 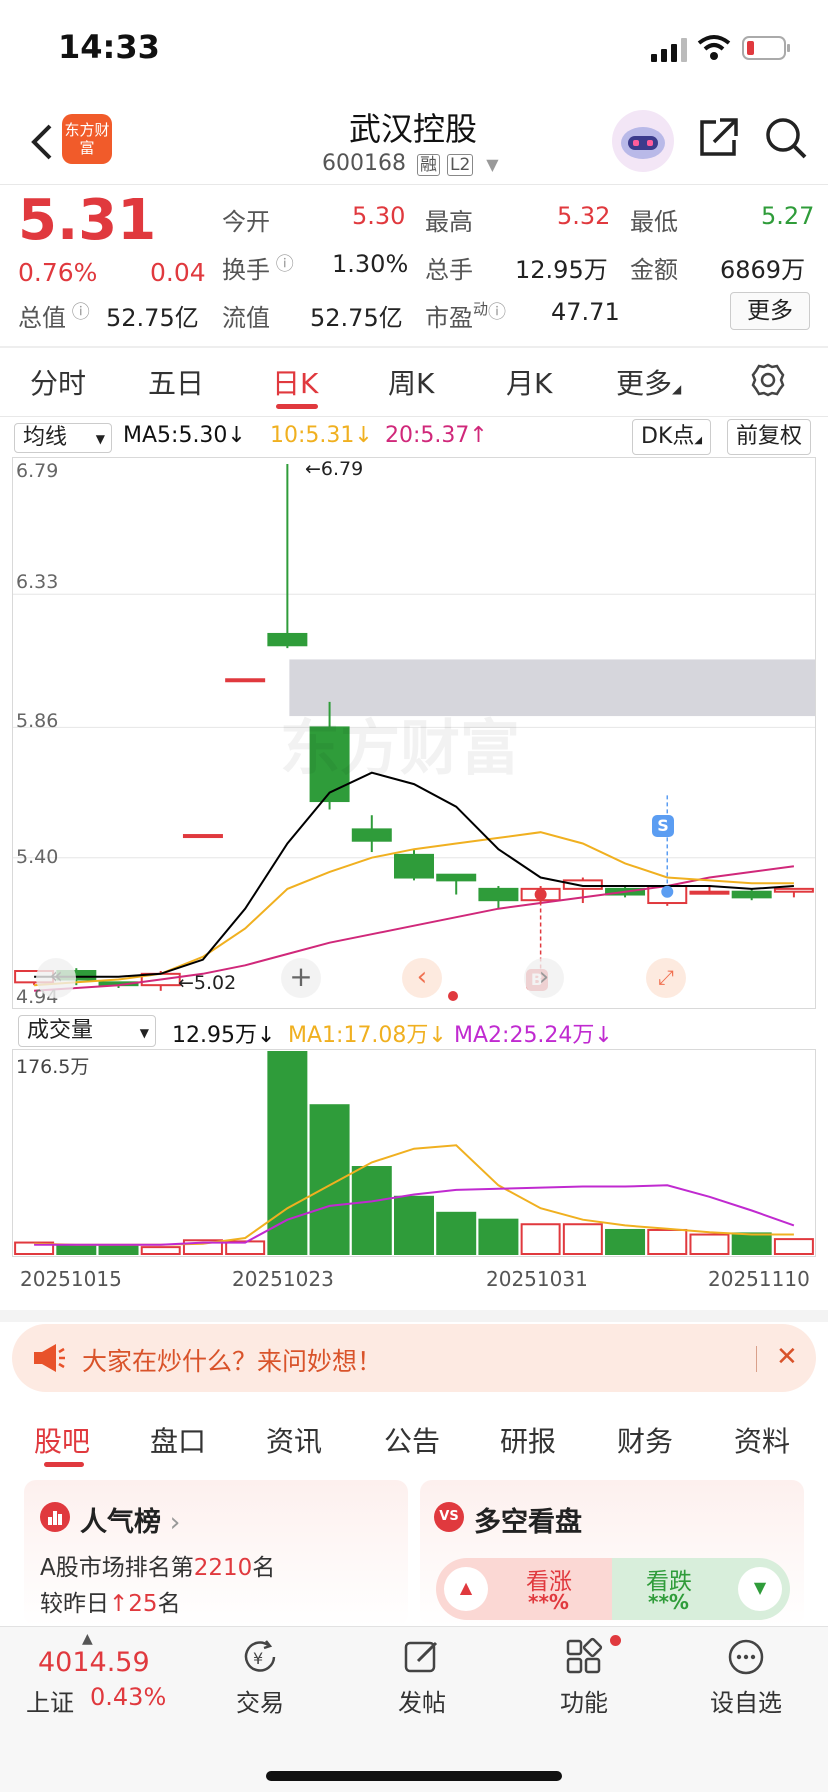 I want to click on bullbear-title: 多空看盘, so click(x=528, y=1522).